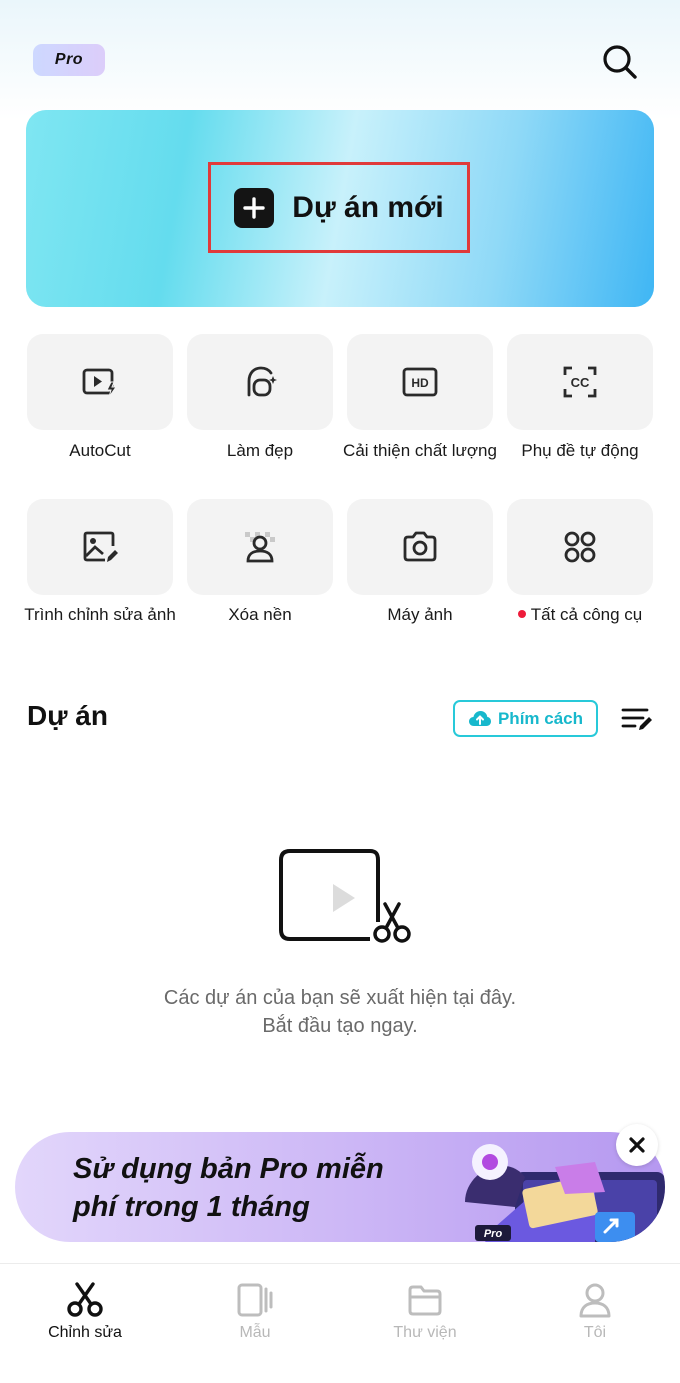  Describe the element at coordinates (580, 450) in the screenshot. I see `tool-label: Phụ đề tự động` at that location.